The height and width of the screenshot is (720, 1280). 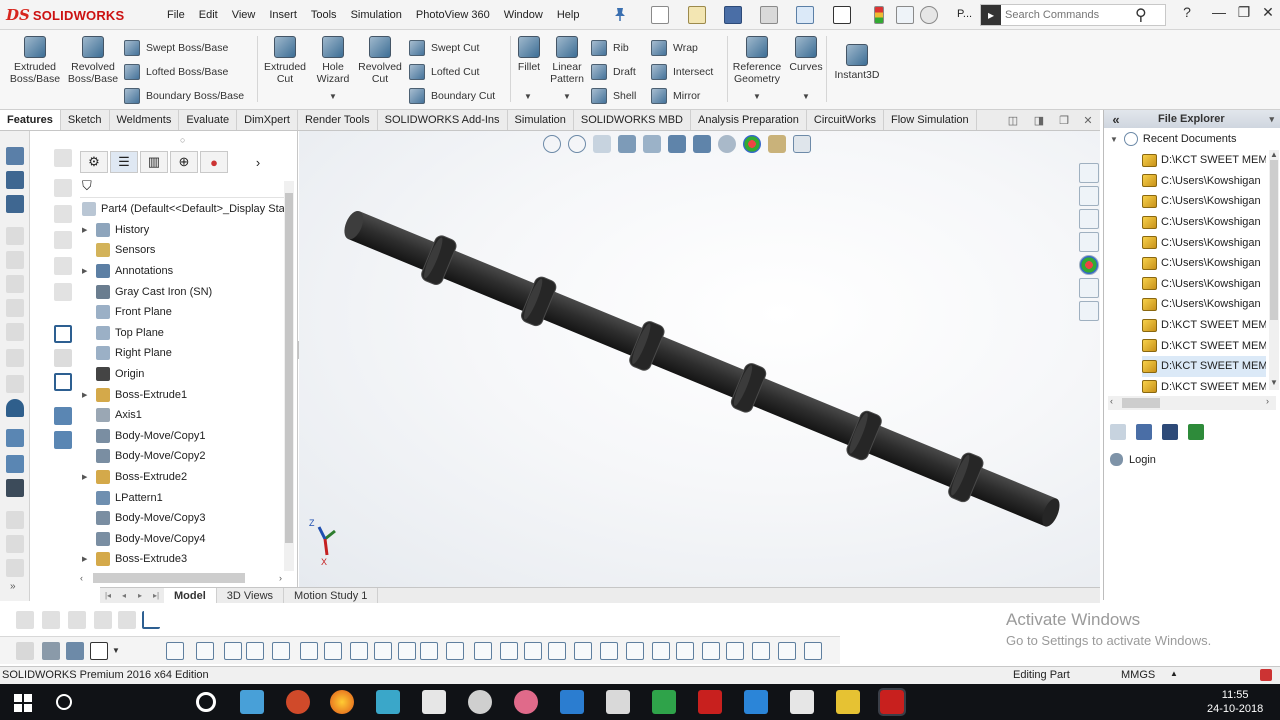 What do you see at coordinates (434, 702) in the screenshot?
I see `calculator-icon` at bounding box center [434, 702].